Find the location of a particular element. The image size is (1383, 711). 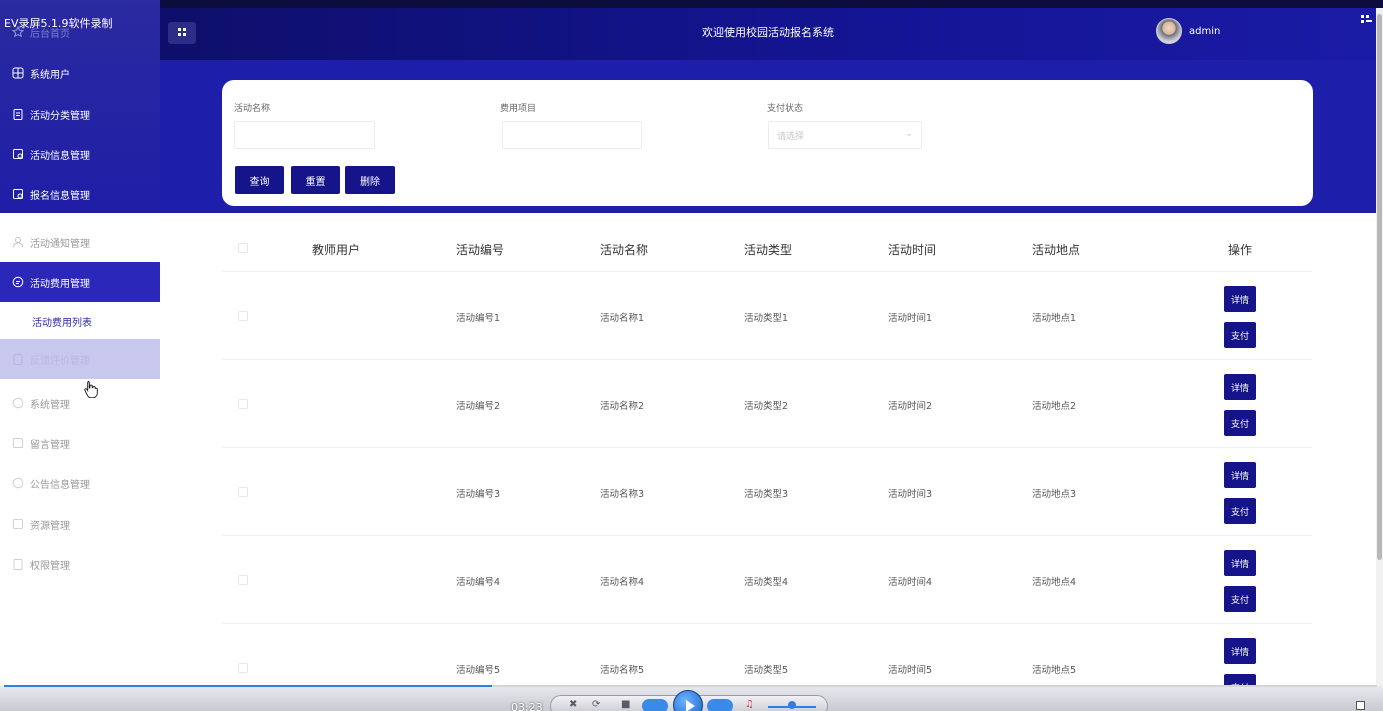

fee-item-input is located at coordinates (572, 135).